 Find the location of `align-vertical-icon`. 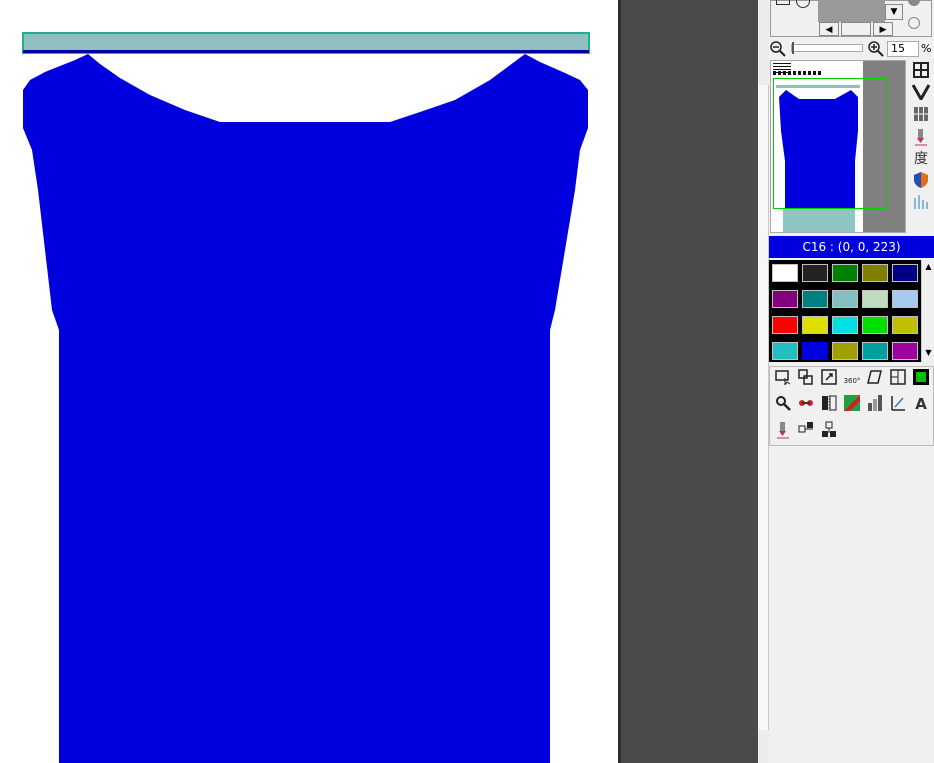

align-vertical-icon is located at coordinates (829, 430).